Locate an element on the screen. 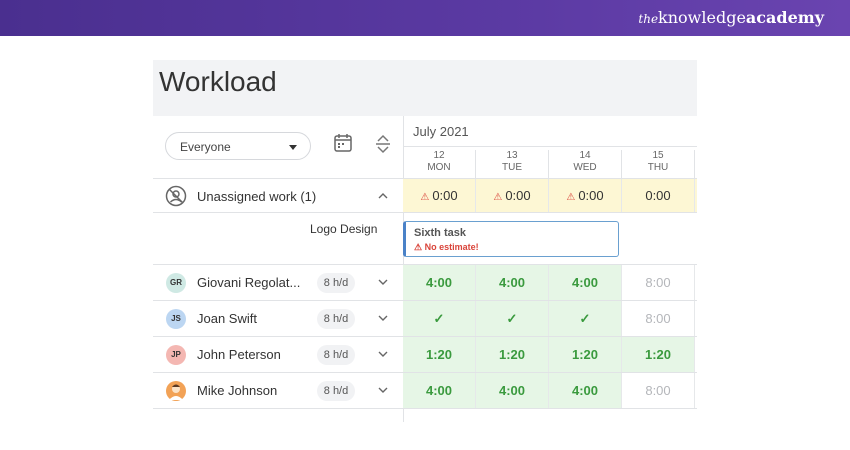  page-header: Workload is located at coordinates (425, 88).